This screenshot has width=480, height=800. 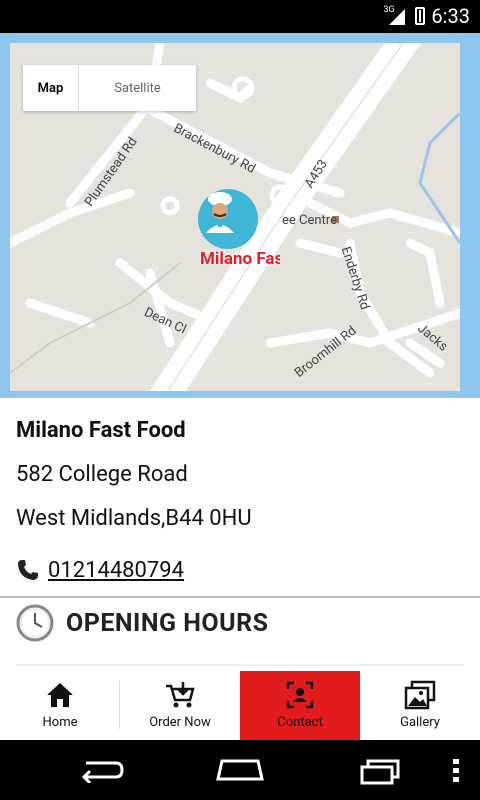 What do you see at coordinates (100, 770) in the screenshot?
I see `back-icon` at bounding box center [100, 770].